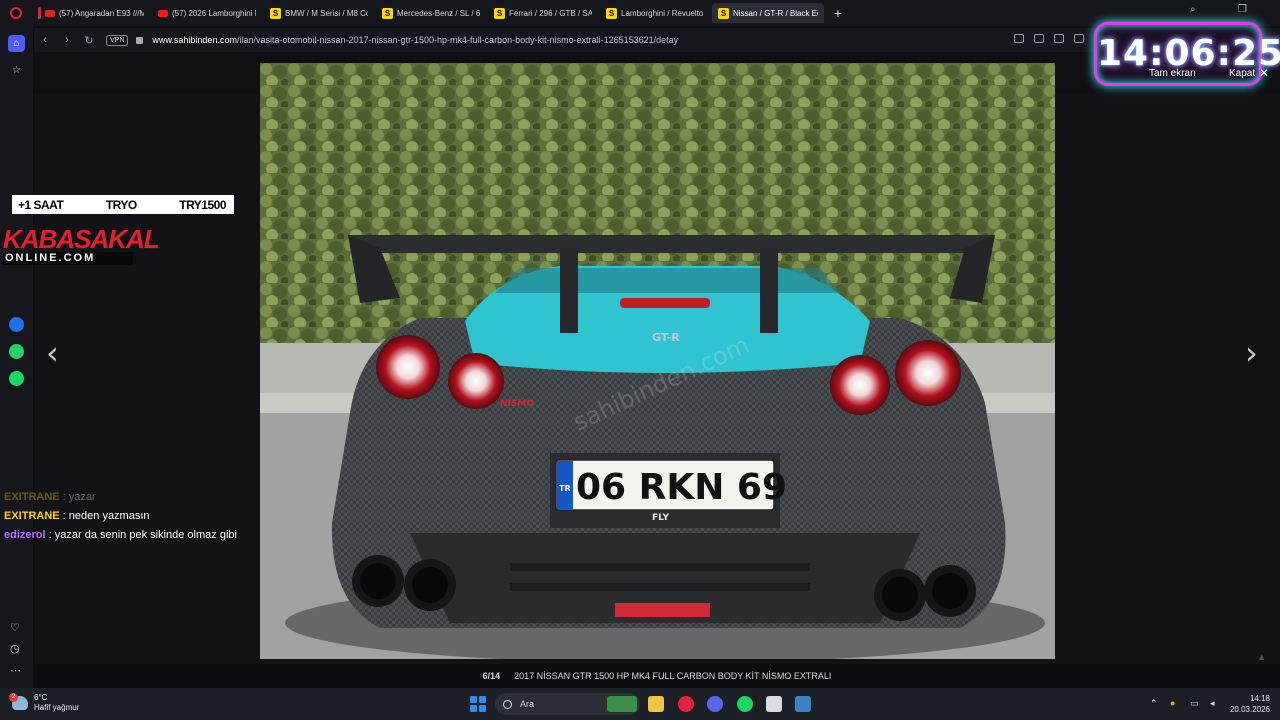 The width and height of the screenshot is (1280, 720). Describe the element at coordinates (681, 487) in the screenshot. I see `license-plate: 06 RKN 69` at that location.